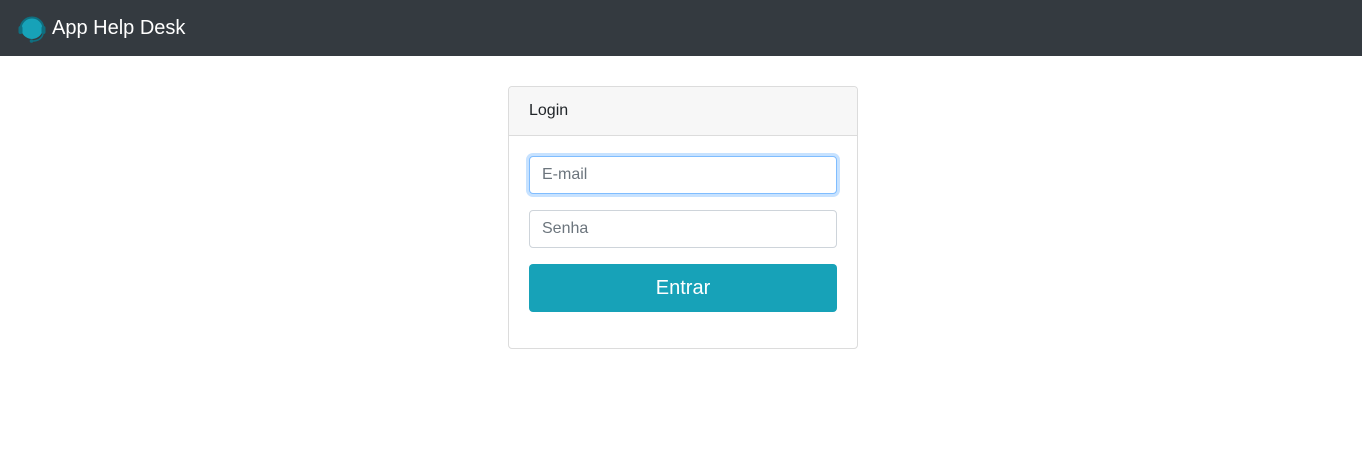 Image resolution: width=1362 pixels, height=463 pixels. Describe the element at coordinates (681, 28) in the screenshot. I see `navbar: App Help Desk` at that location.